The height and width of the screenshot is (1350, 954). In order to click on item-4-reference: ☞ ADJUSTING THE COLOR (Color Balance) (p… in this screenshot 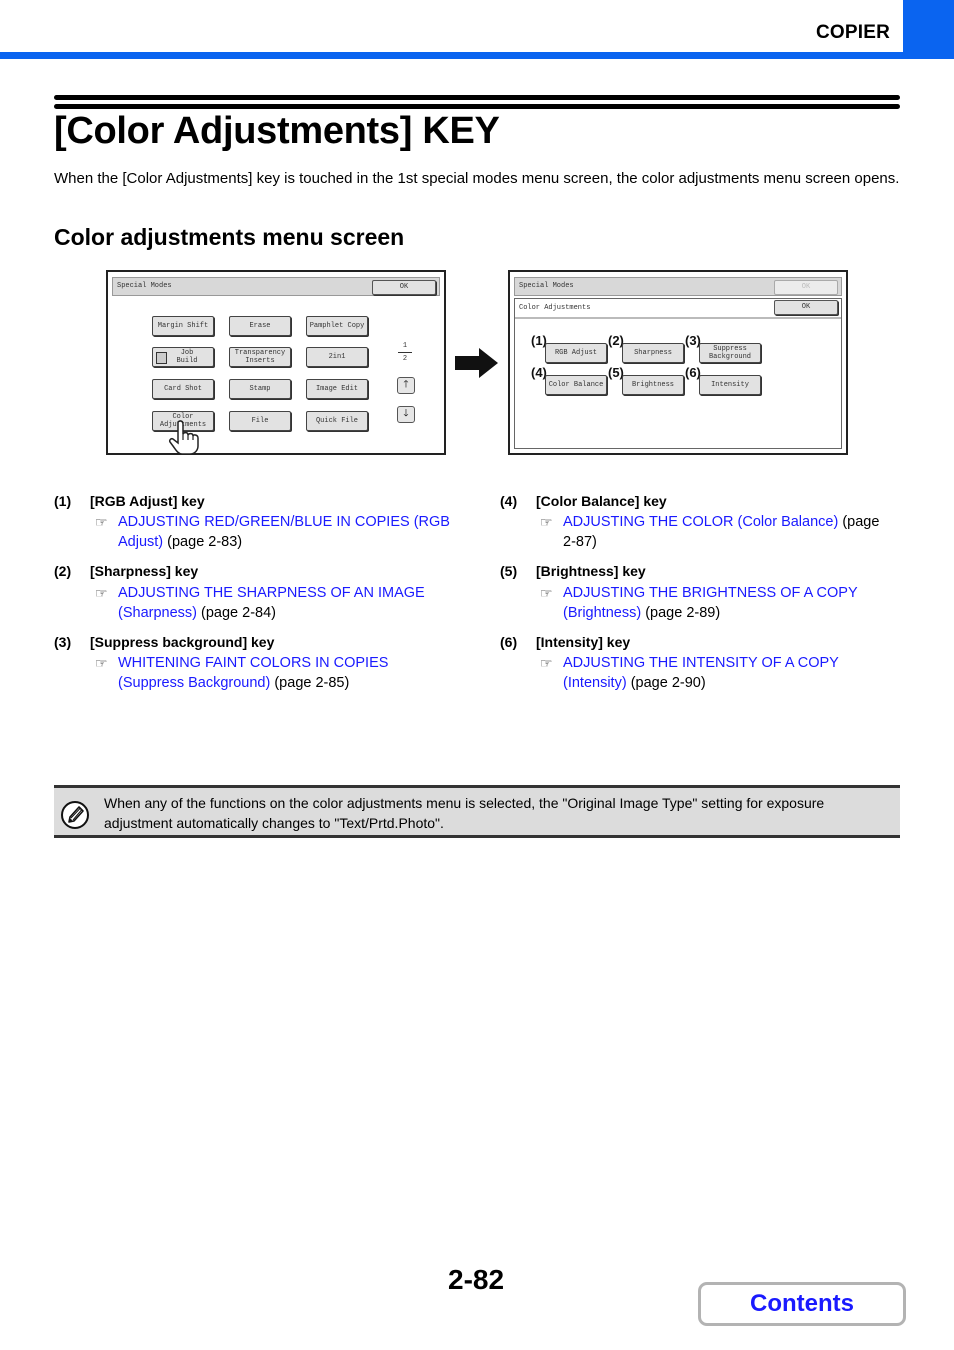, I will do `click(716, 532)`.